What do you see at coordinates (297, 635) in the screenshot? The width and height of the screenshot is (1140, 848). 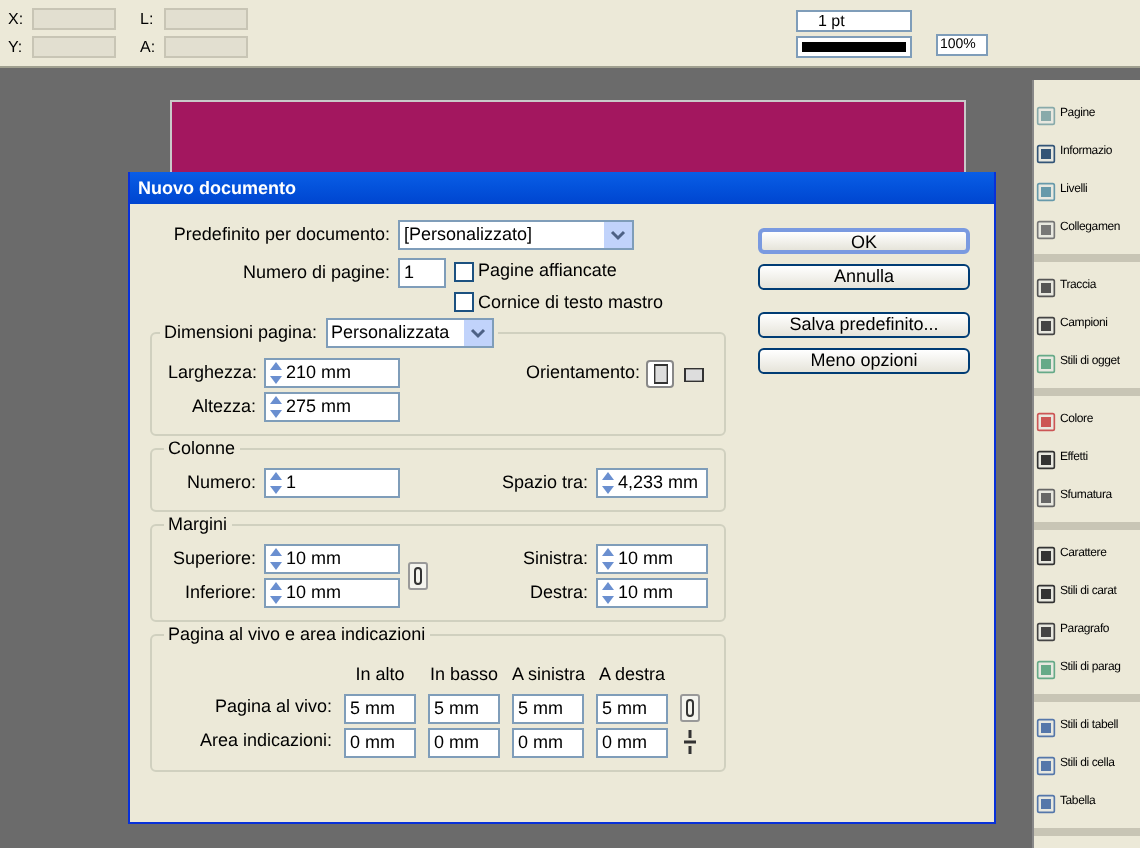 I see `group-title: Pagina al vivo e area indicazioni` at bounding box center [297, 635].